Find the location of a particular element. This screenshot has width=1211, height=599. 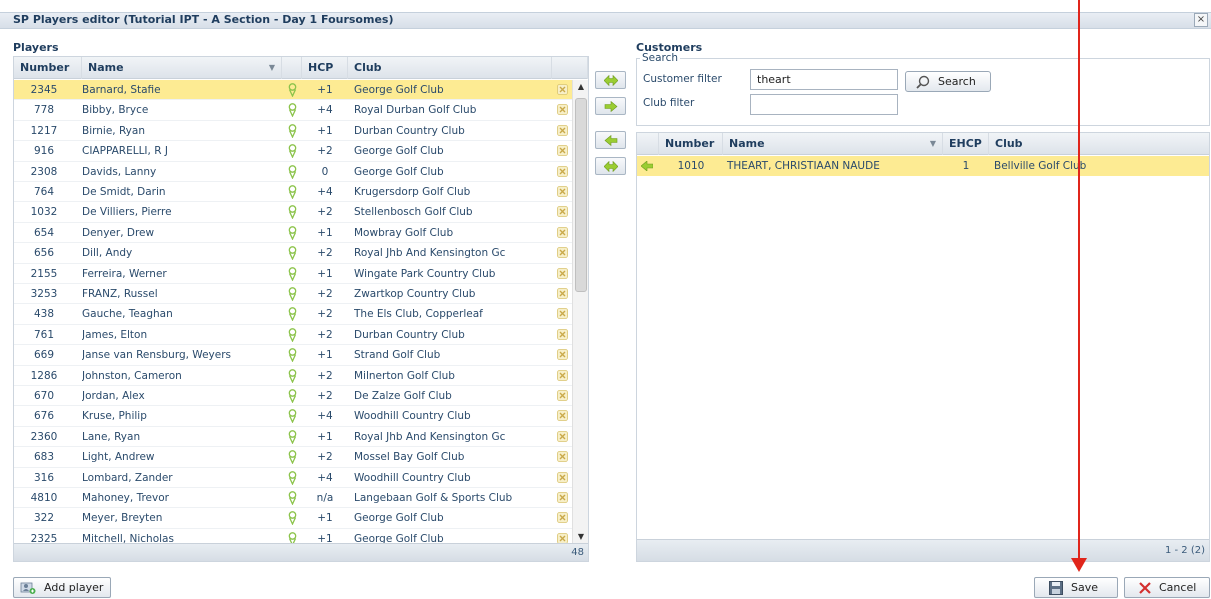

player-number: 4810 is located at coordinates (44, 498).